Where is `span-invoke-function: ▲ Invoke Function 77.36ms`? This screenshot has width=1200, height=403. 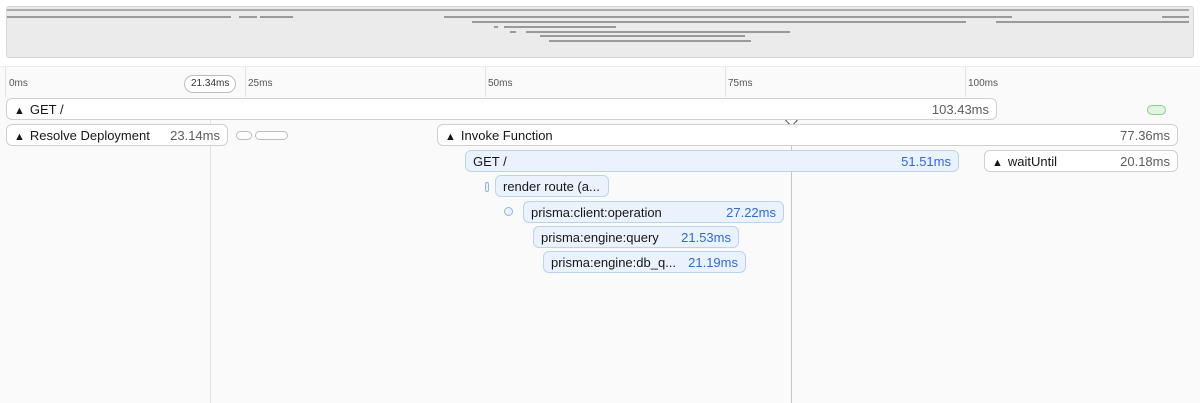
span-invoke-function: ▲ Invoke Function 77.36ms is located at coordinates (807, 135).